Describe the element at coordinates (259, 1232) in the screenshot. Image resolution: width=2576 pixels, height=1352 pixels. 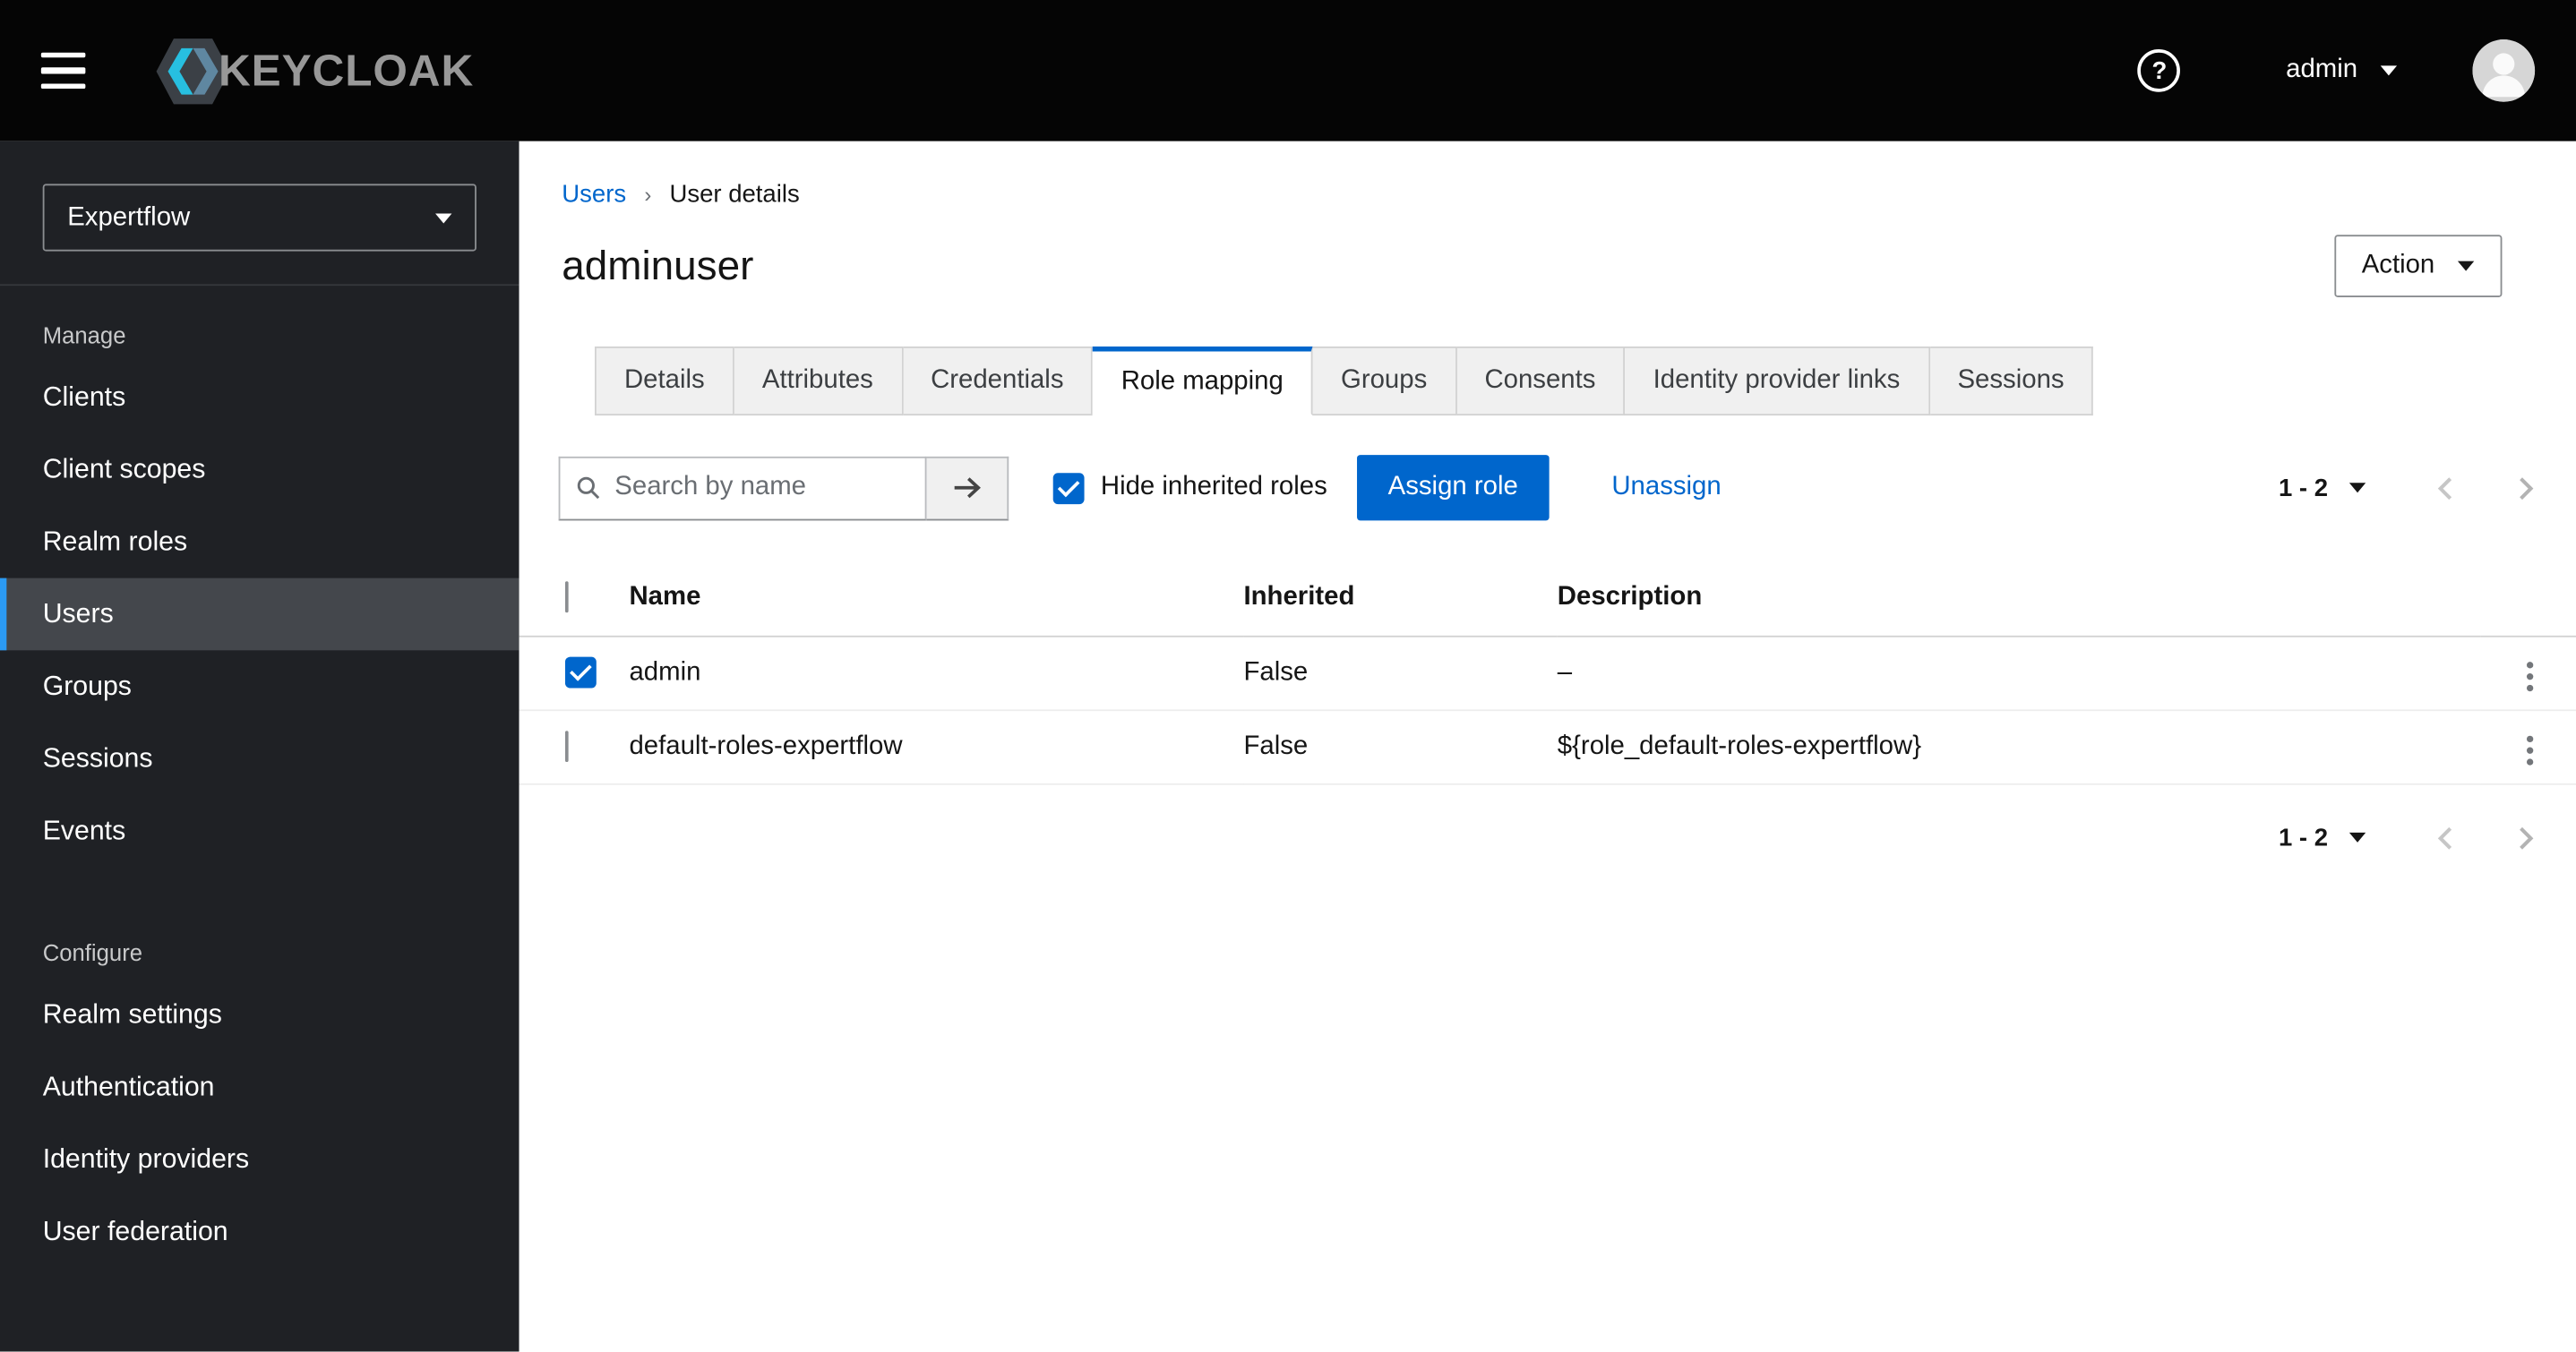
I see `sidebar-item-user-federation: User federation` at that location.